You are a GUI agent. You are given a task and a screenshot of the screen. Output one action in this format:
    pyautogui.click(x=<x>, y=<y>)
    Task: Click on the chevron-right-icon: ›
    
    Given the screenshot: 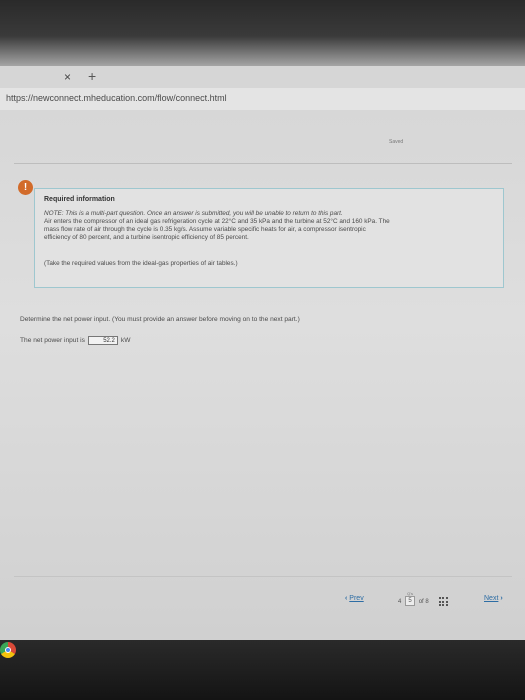 What is the action you would take?
    pyautogui.click(x=501, y=598)
    